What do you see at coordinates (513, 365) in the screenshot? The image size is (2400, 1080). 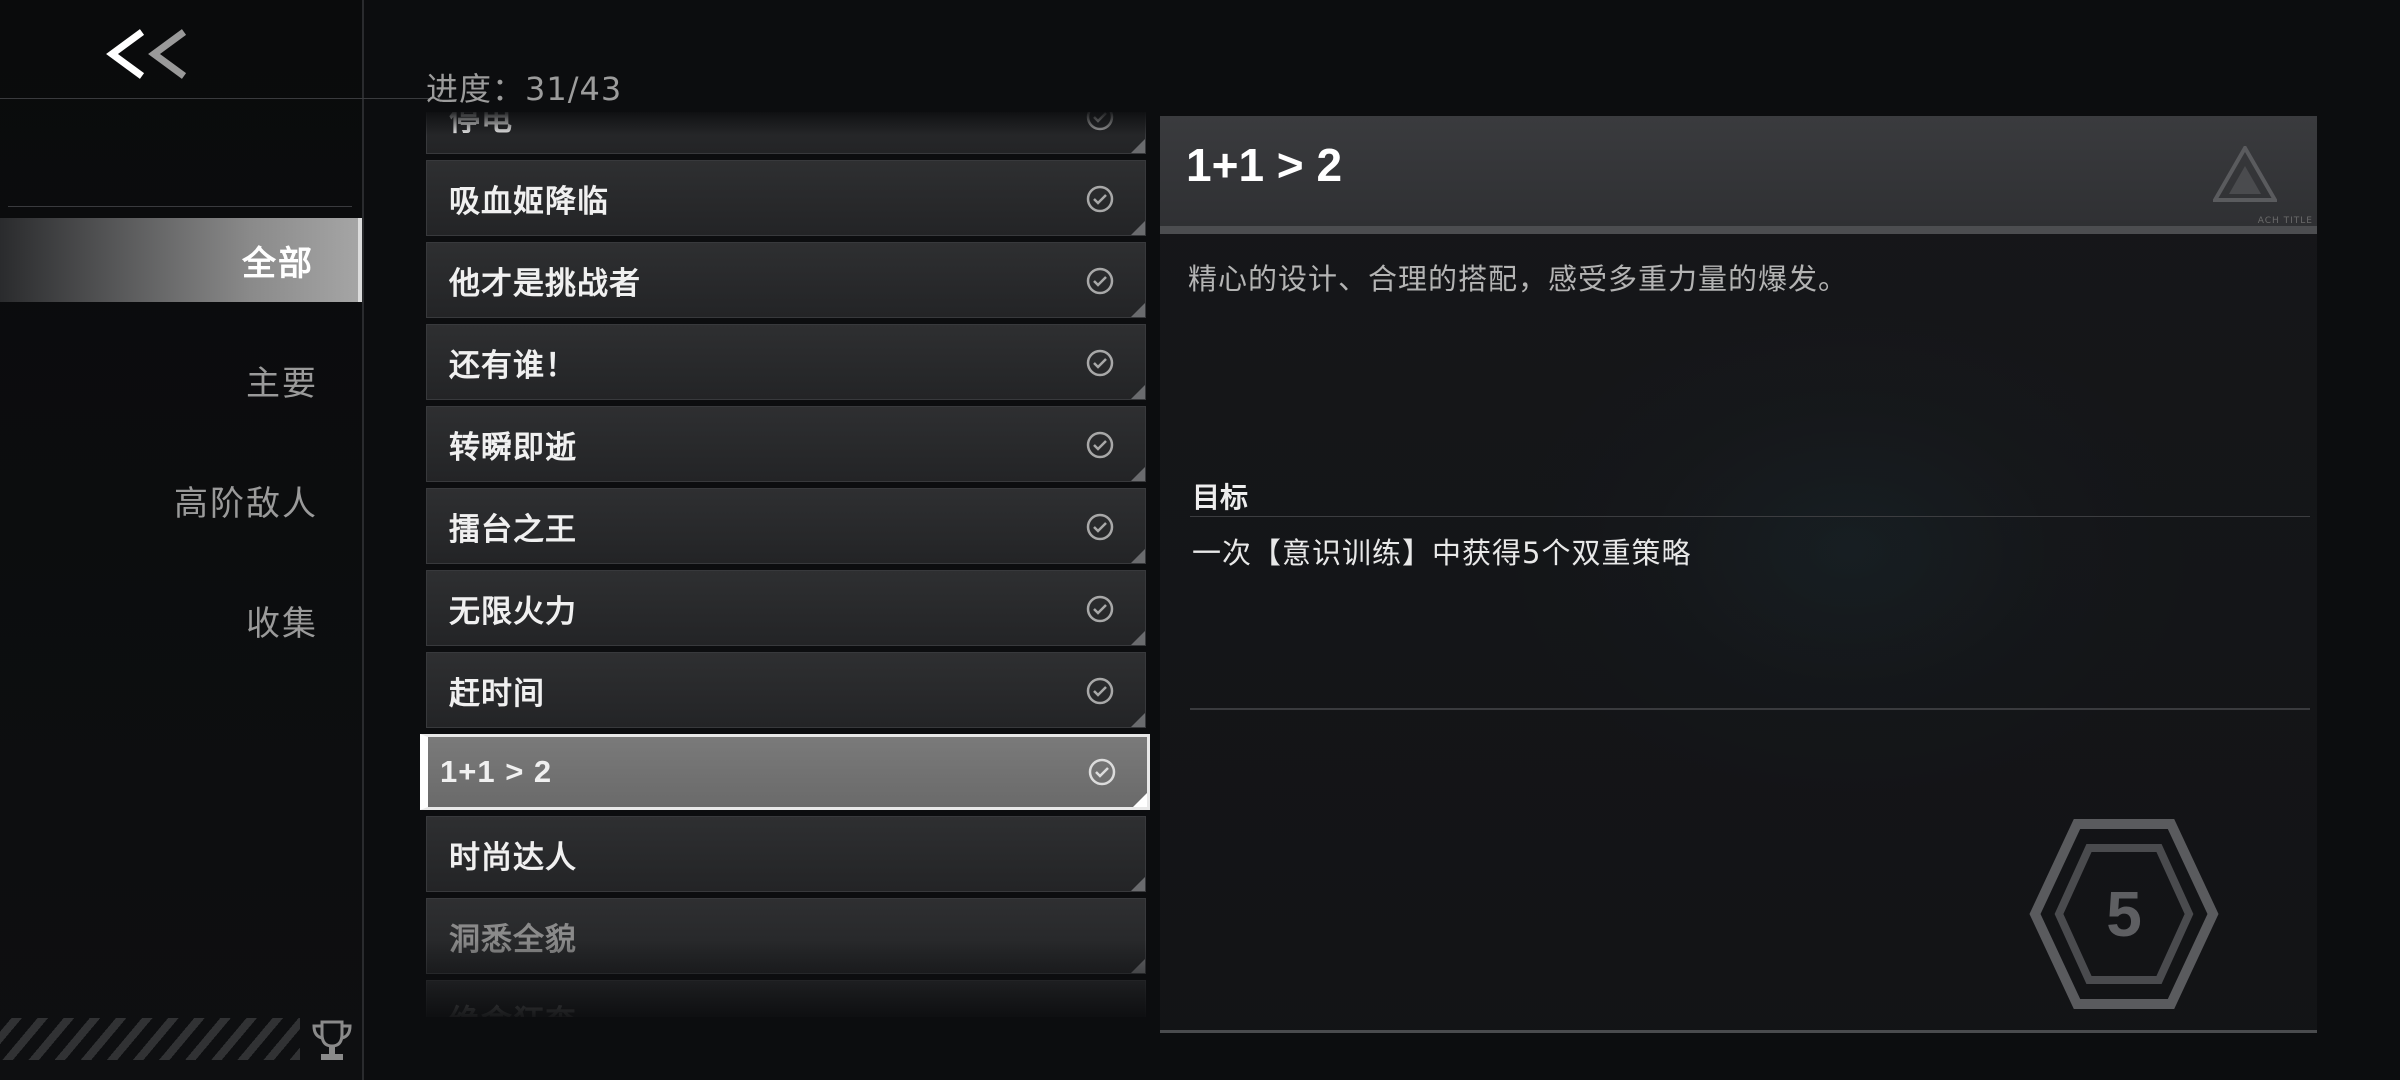 I see `list-item-label: 还有谁！` at bounding box center [513, 365].